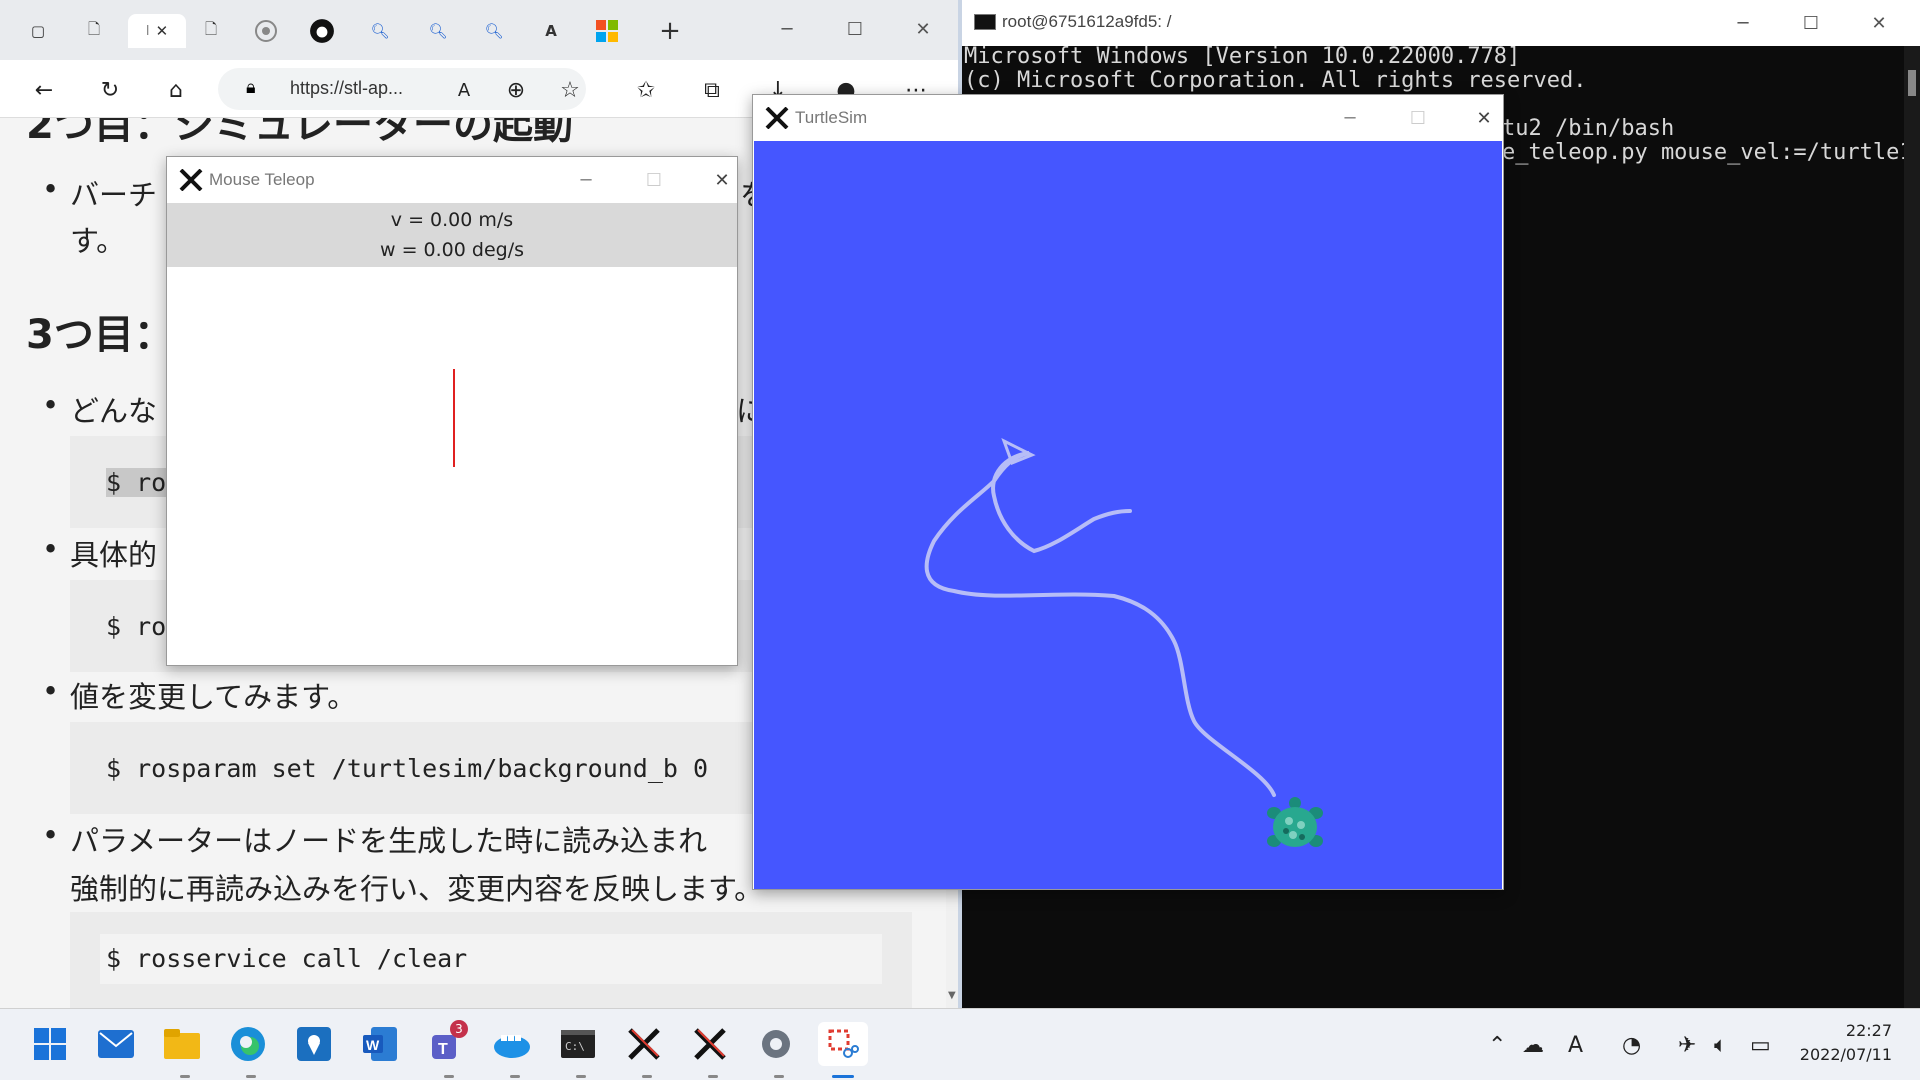  Describe the element at coordinates (722, 180) in the screenshot. I see `teleop-close-button: ✕` at that location.